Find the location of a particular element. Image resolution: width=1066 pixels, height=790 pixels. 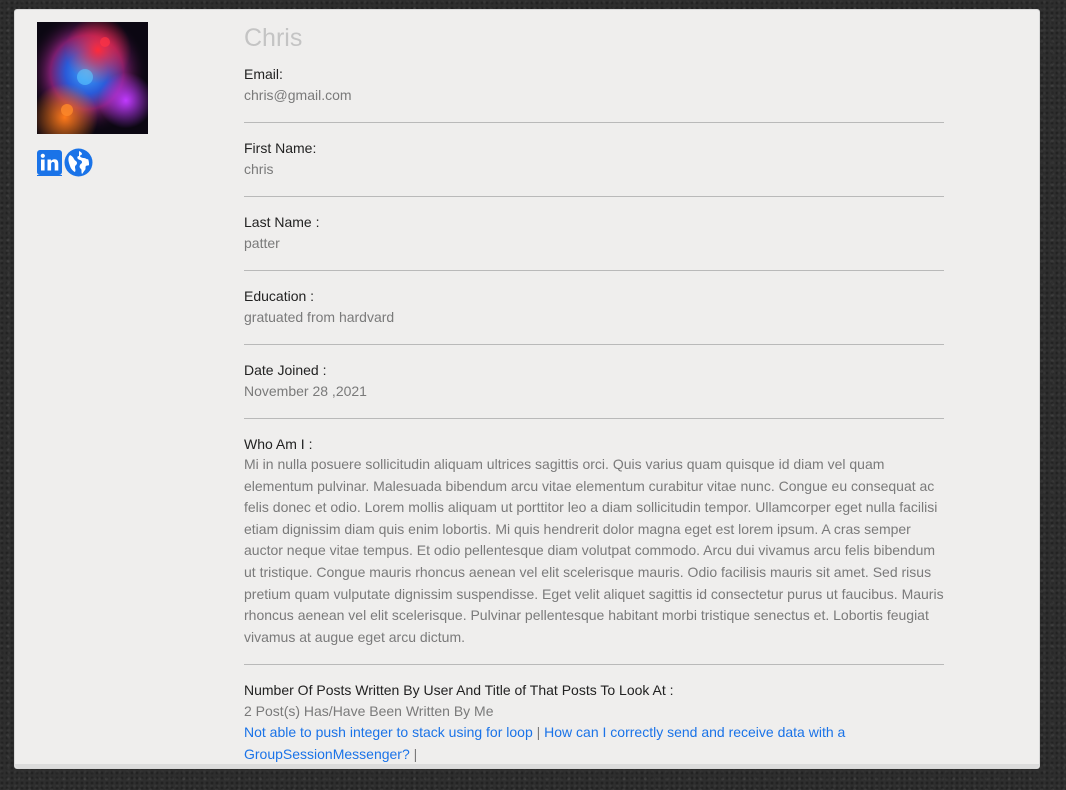

avatar is located at coordinates (92, 78).